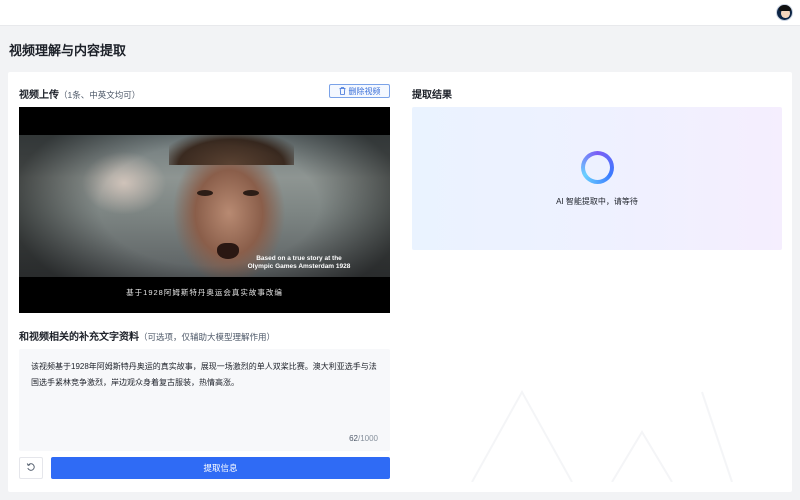  What do you see at coordinates (207, 337) in the screenshot?
I see `supplement-hint: （可选项，仅辅助大模型理解作用）` at bounding box center [207, 337].